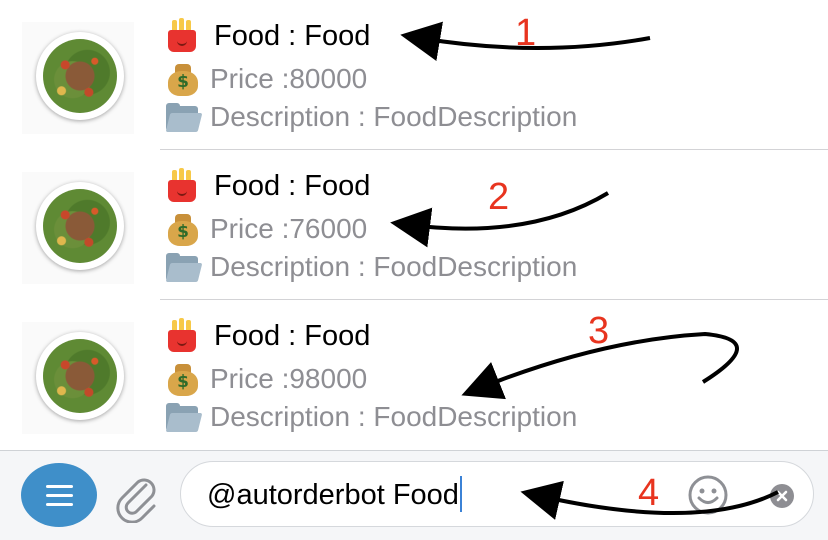  What do you see at coordinates (137, 497) in the screenshot?
I see `paperclip-icon` at bounding box center [137, 497].